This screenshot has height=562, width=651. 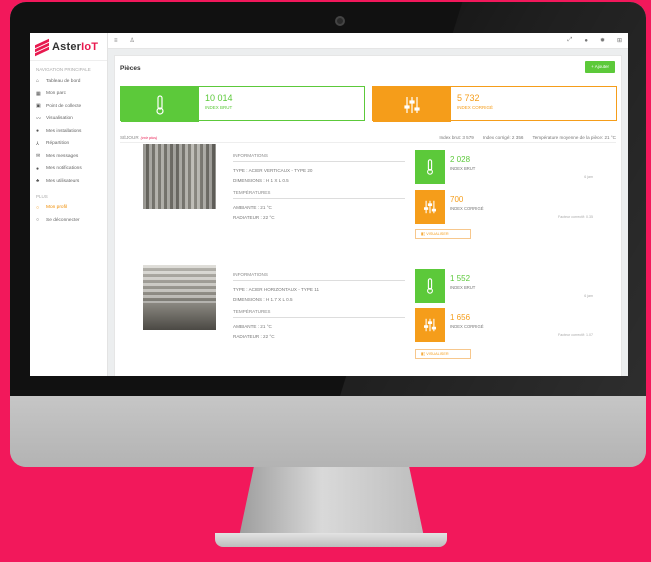 I want to click on expand-icon: ⤢, so click(x=570, y=40).